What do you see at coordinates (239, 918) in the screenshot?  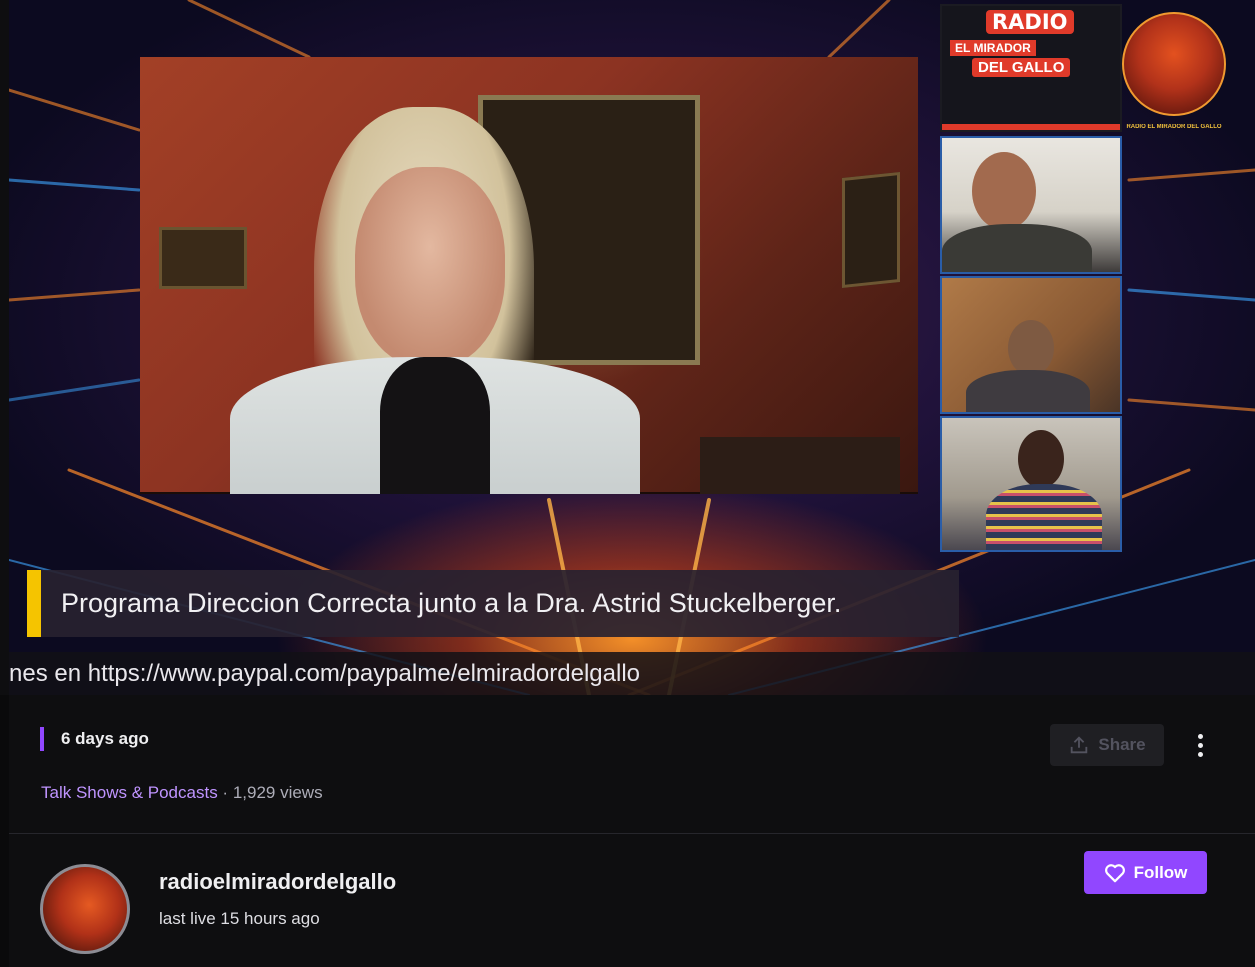 I see `channel-live-status: last live 15 hours ago` at bounding box center [239, 918].